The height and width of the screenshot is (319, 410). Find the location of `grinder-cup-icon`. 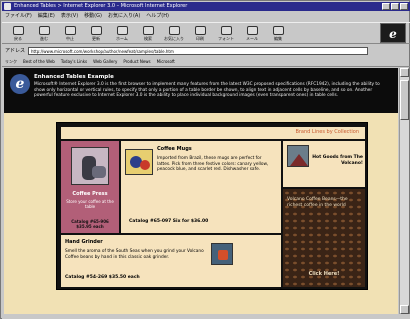

grinder-cup-icon is located at coordinates (223, 255).